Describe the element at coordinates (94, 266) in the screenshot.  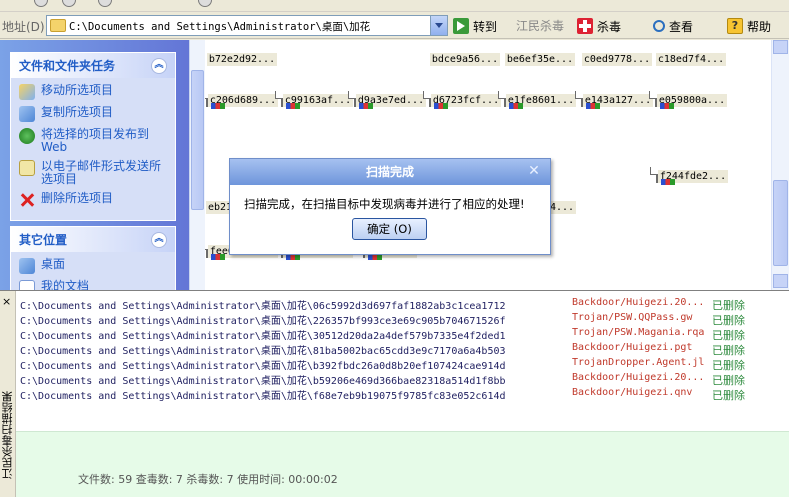
I see `place-desktop: 桌面` at that location.